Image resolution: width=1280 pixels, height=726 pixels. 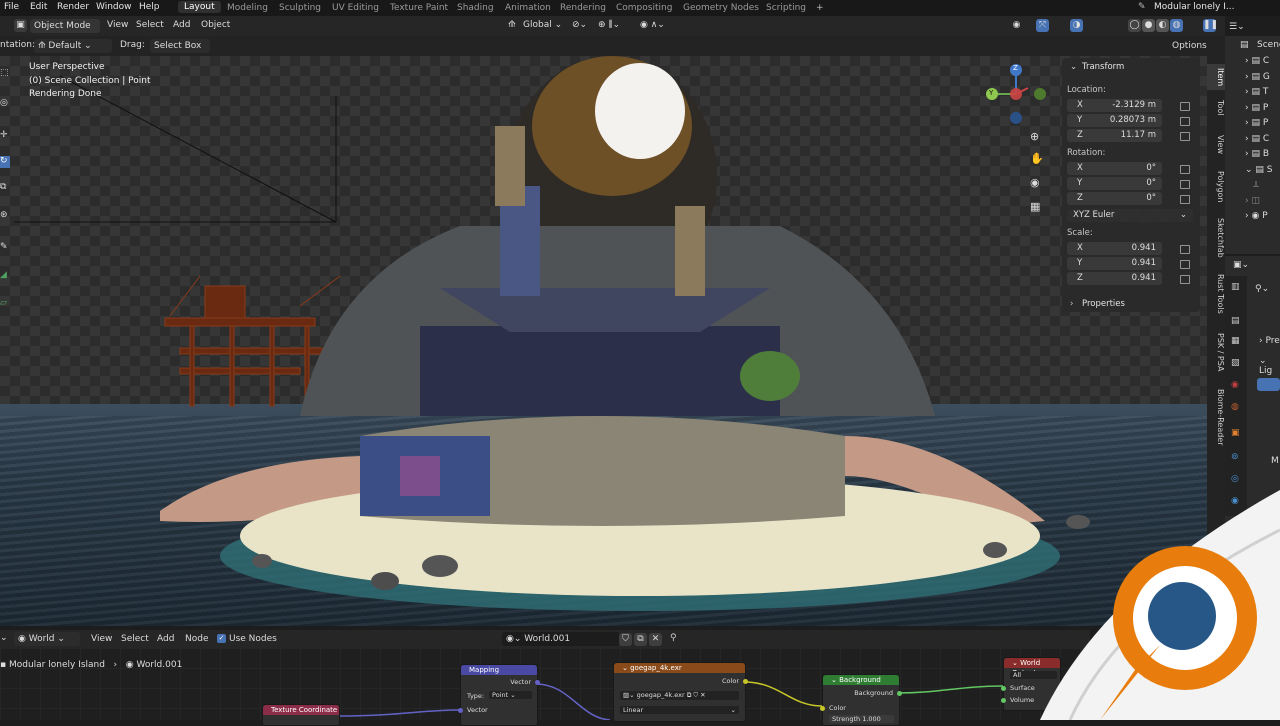 I want to click on interpolation-select: Linear ⌄, so click(x=679, y=710).